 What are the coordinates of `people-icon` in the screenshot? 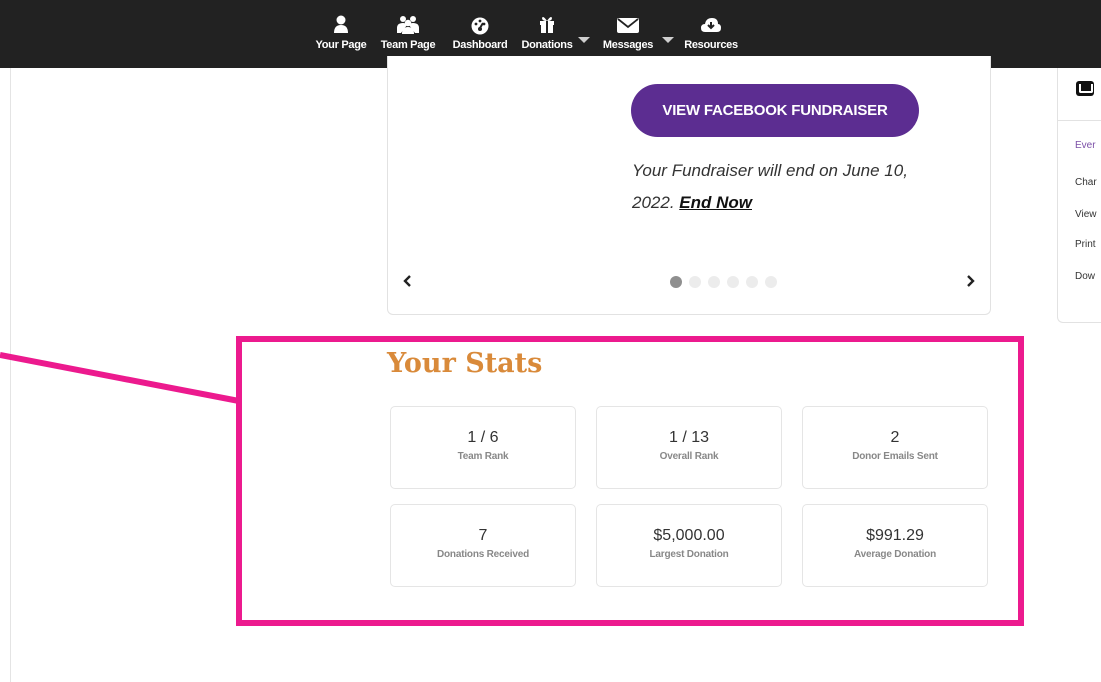 It's located at (408, 25).